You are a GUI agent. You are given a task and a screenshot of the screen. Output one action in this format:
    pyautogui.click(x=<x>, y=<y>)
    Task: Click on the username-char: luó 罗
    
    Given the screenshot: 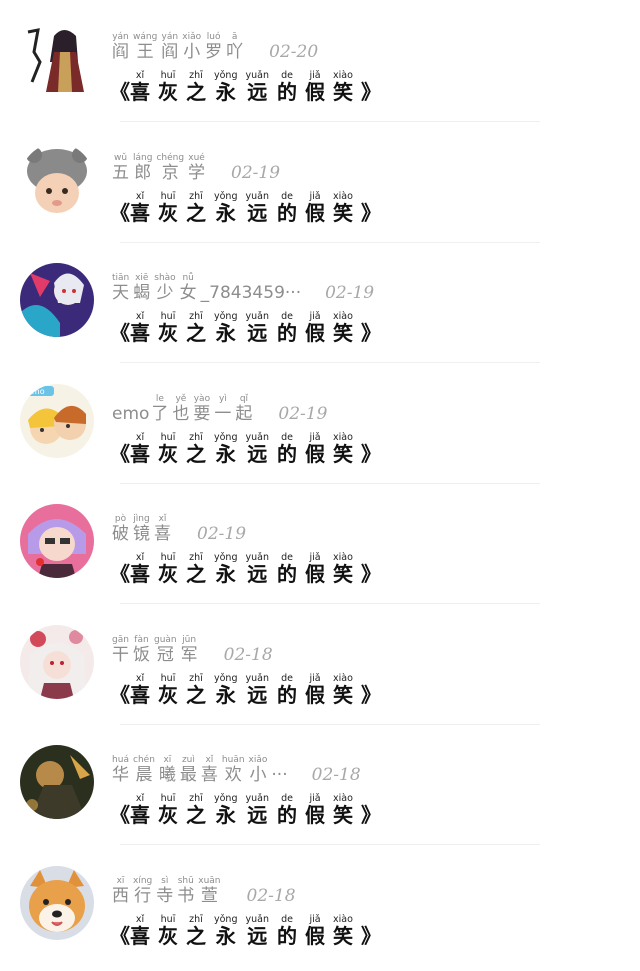 What is the action you would take?
    pyautogui.click(x=213, y=47)
    